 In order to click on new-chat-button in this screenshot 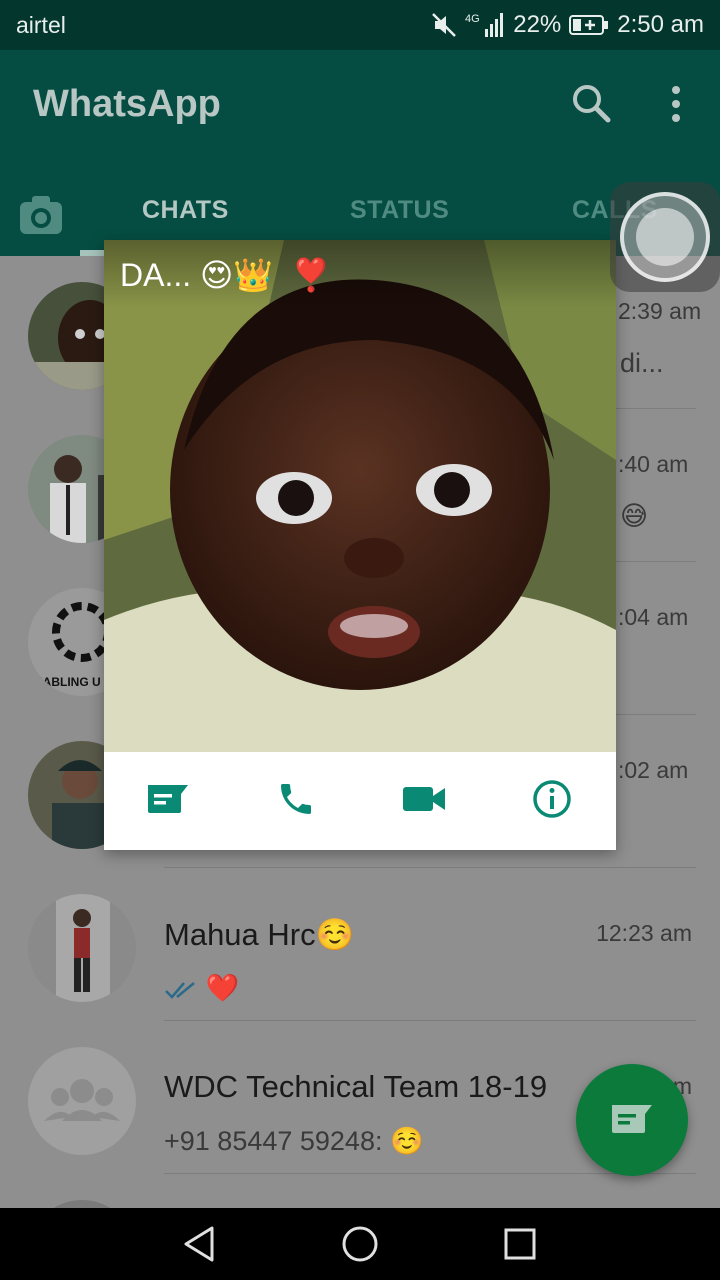, I will do `click(632, 1120)`.